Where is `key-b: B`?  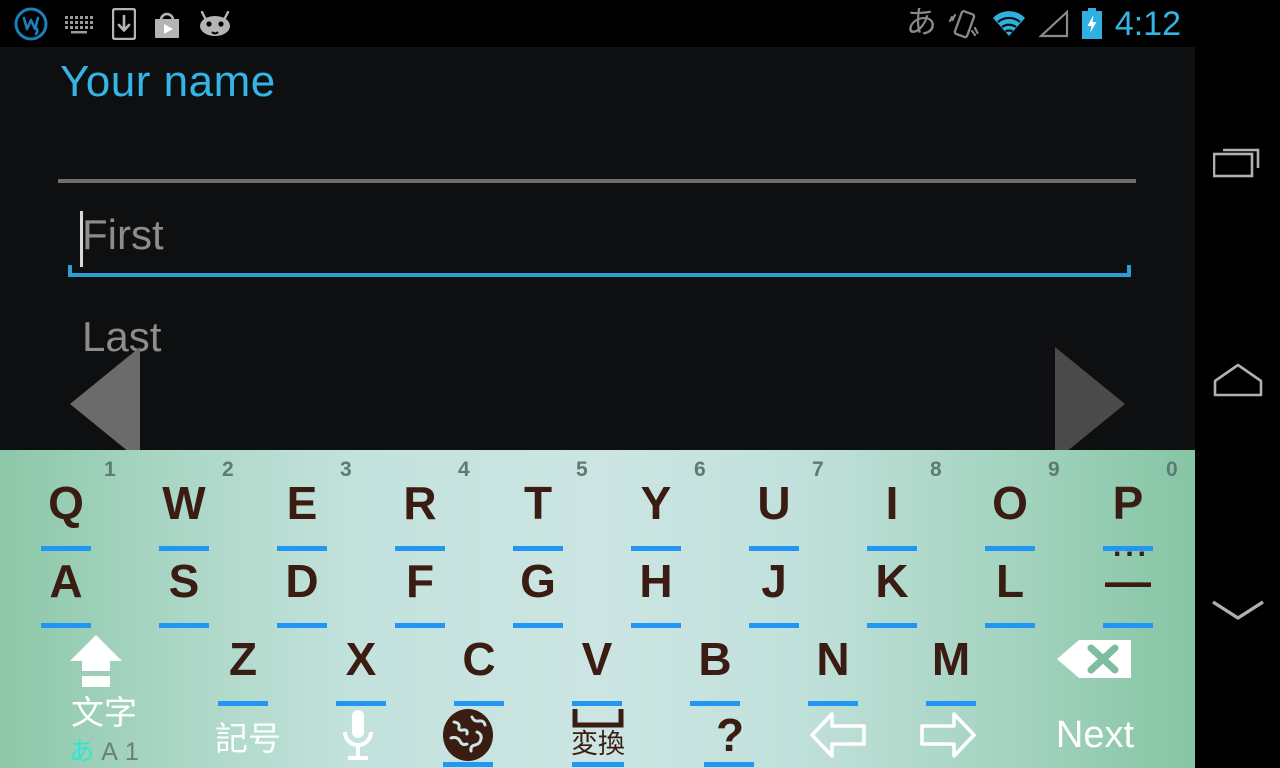 key-b: B is located at coordinates (715, 659).